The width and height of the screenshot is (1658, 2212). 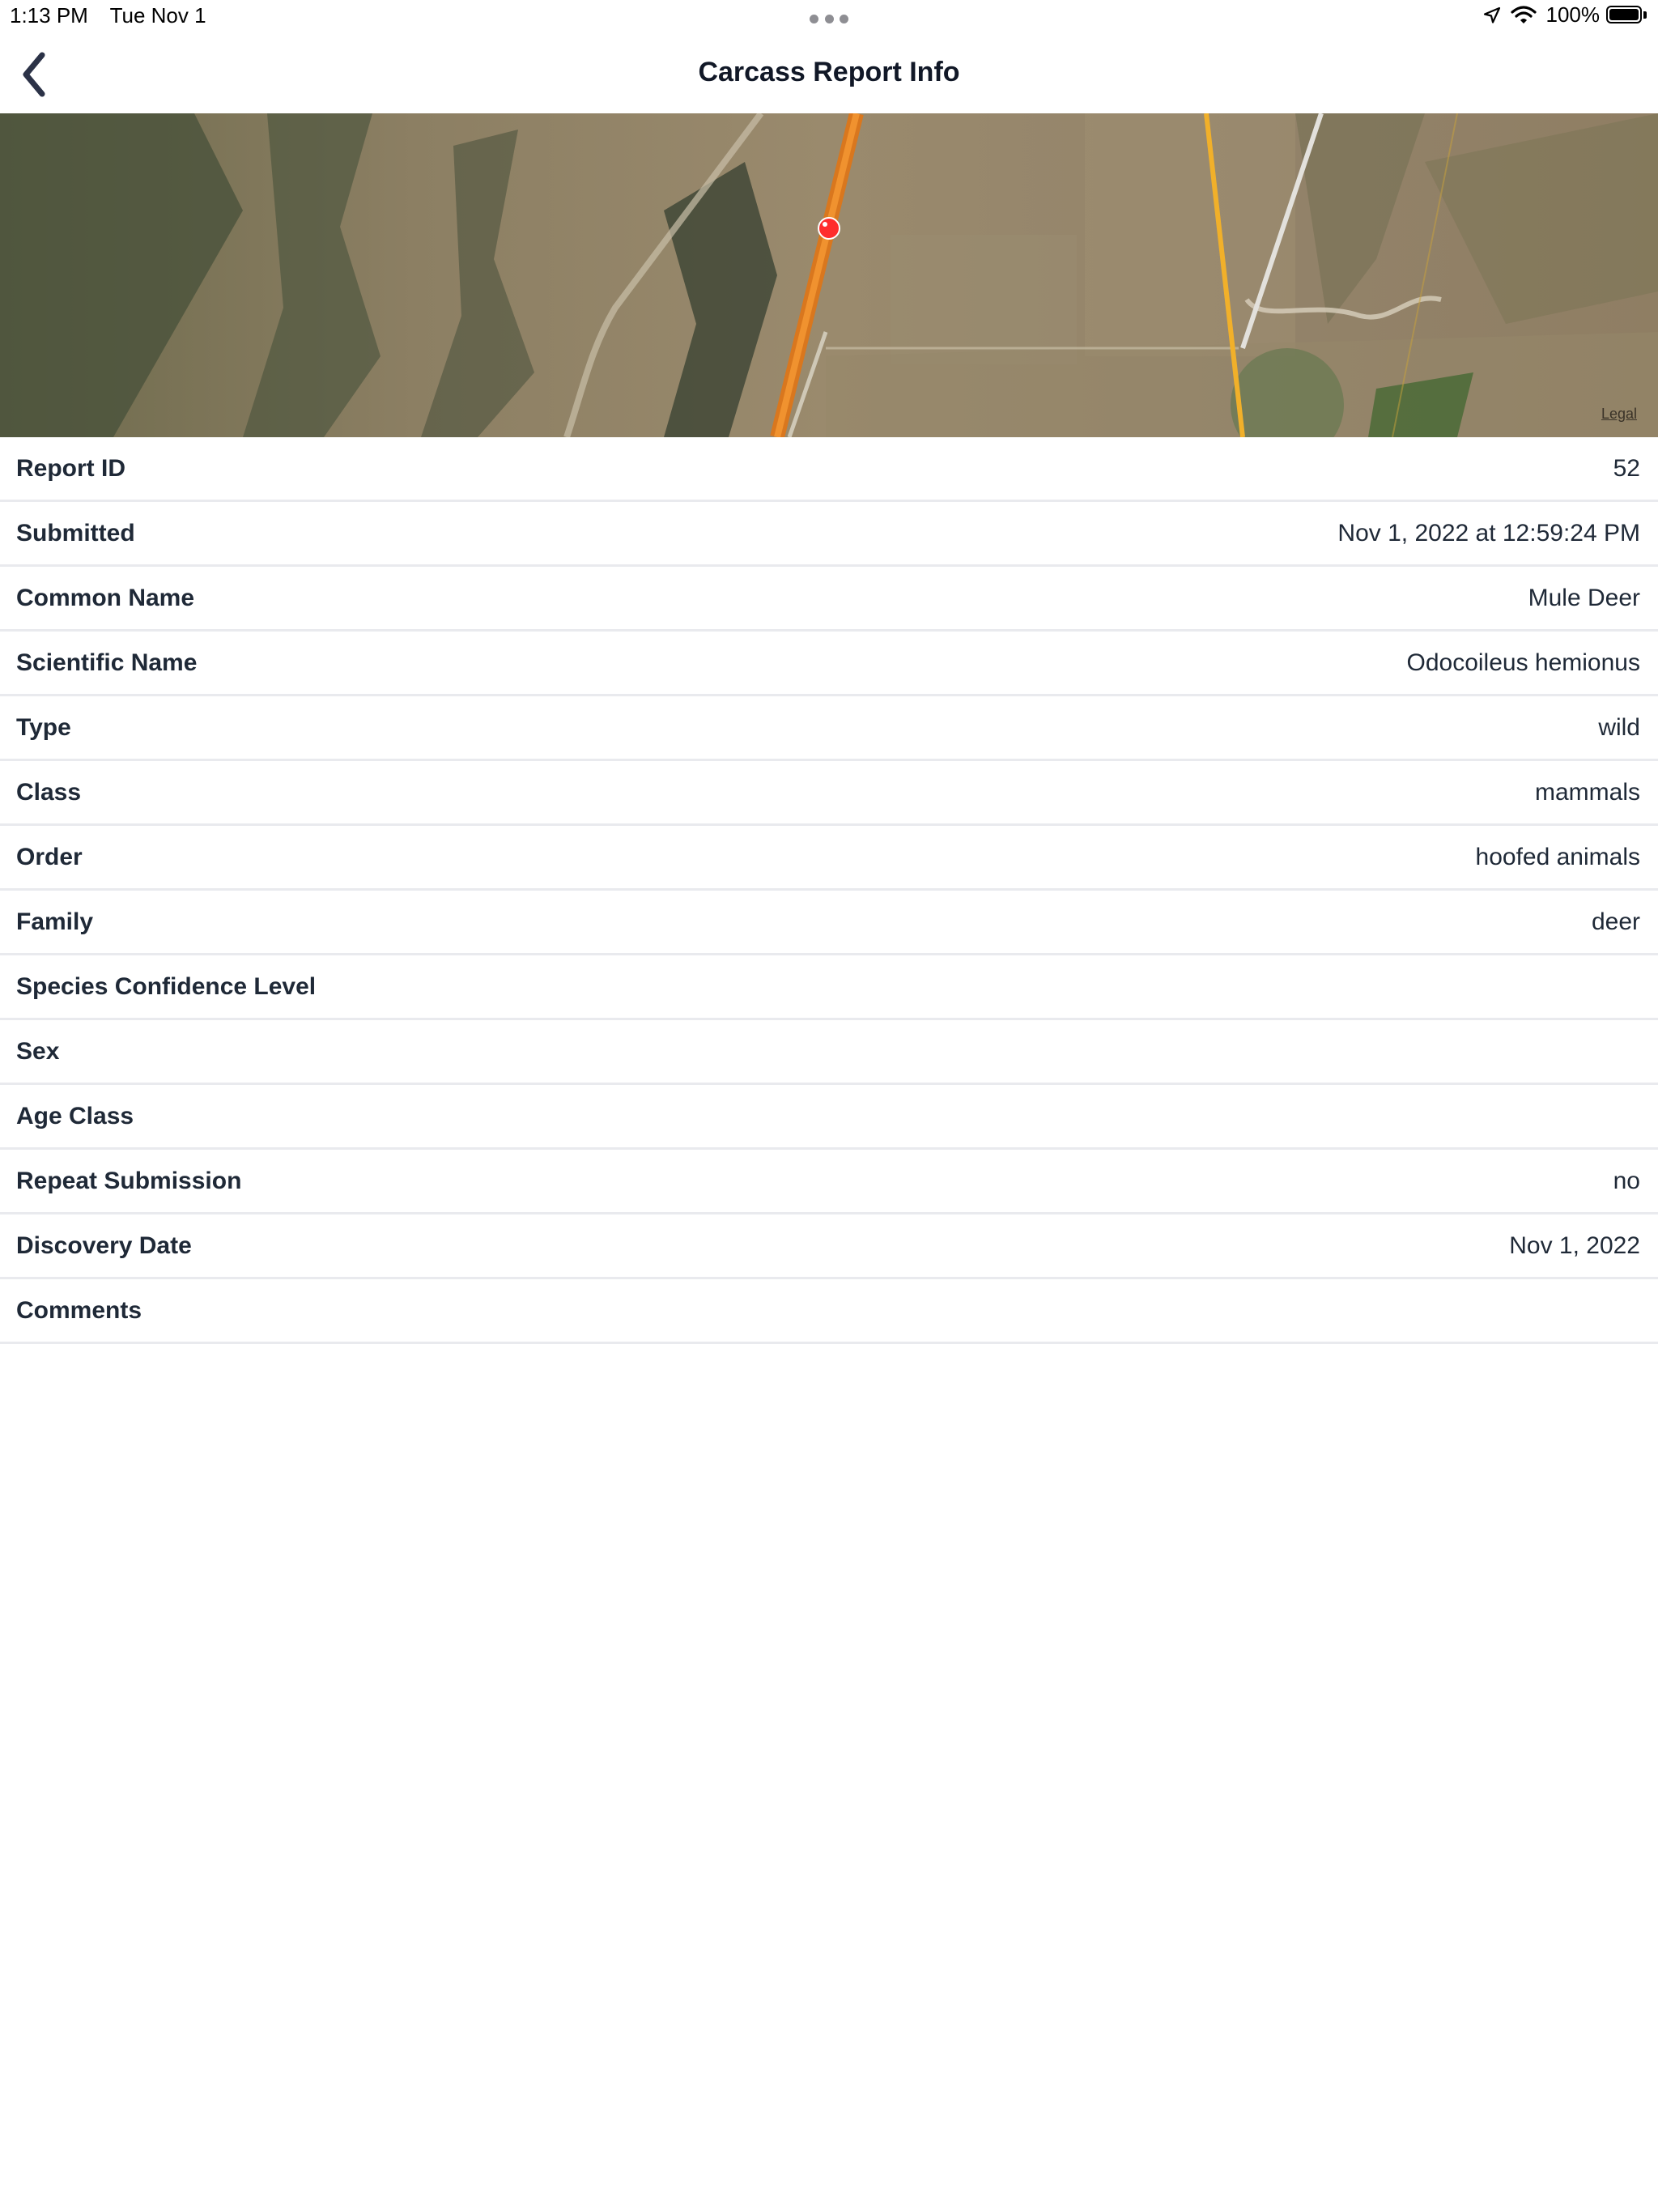 I want to click on detail-label: Common Name, so click(x=105, y=598).